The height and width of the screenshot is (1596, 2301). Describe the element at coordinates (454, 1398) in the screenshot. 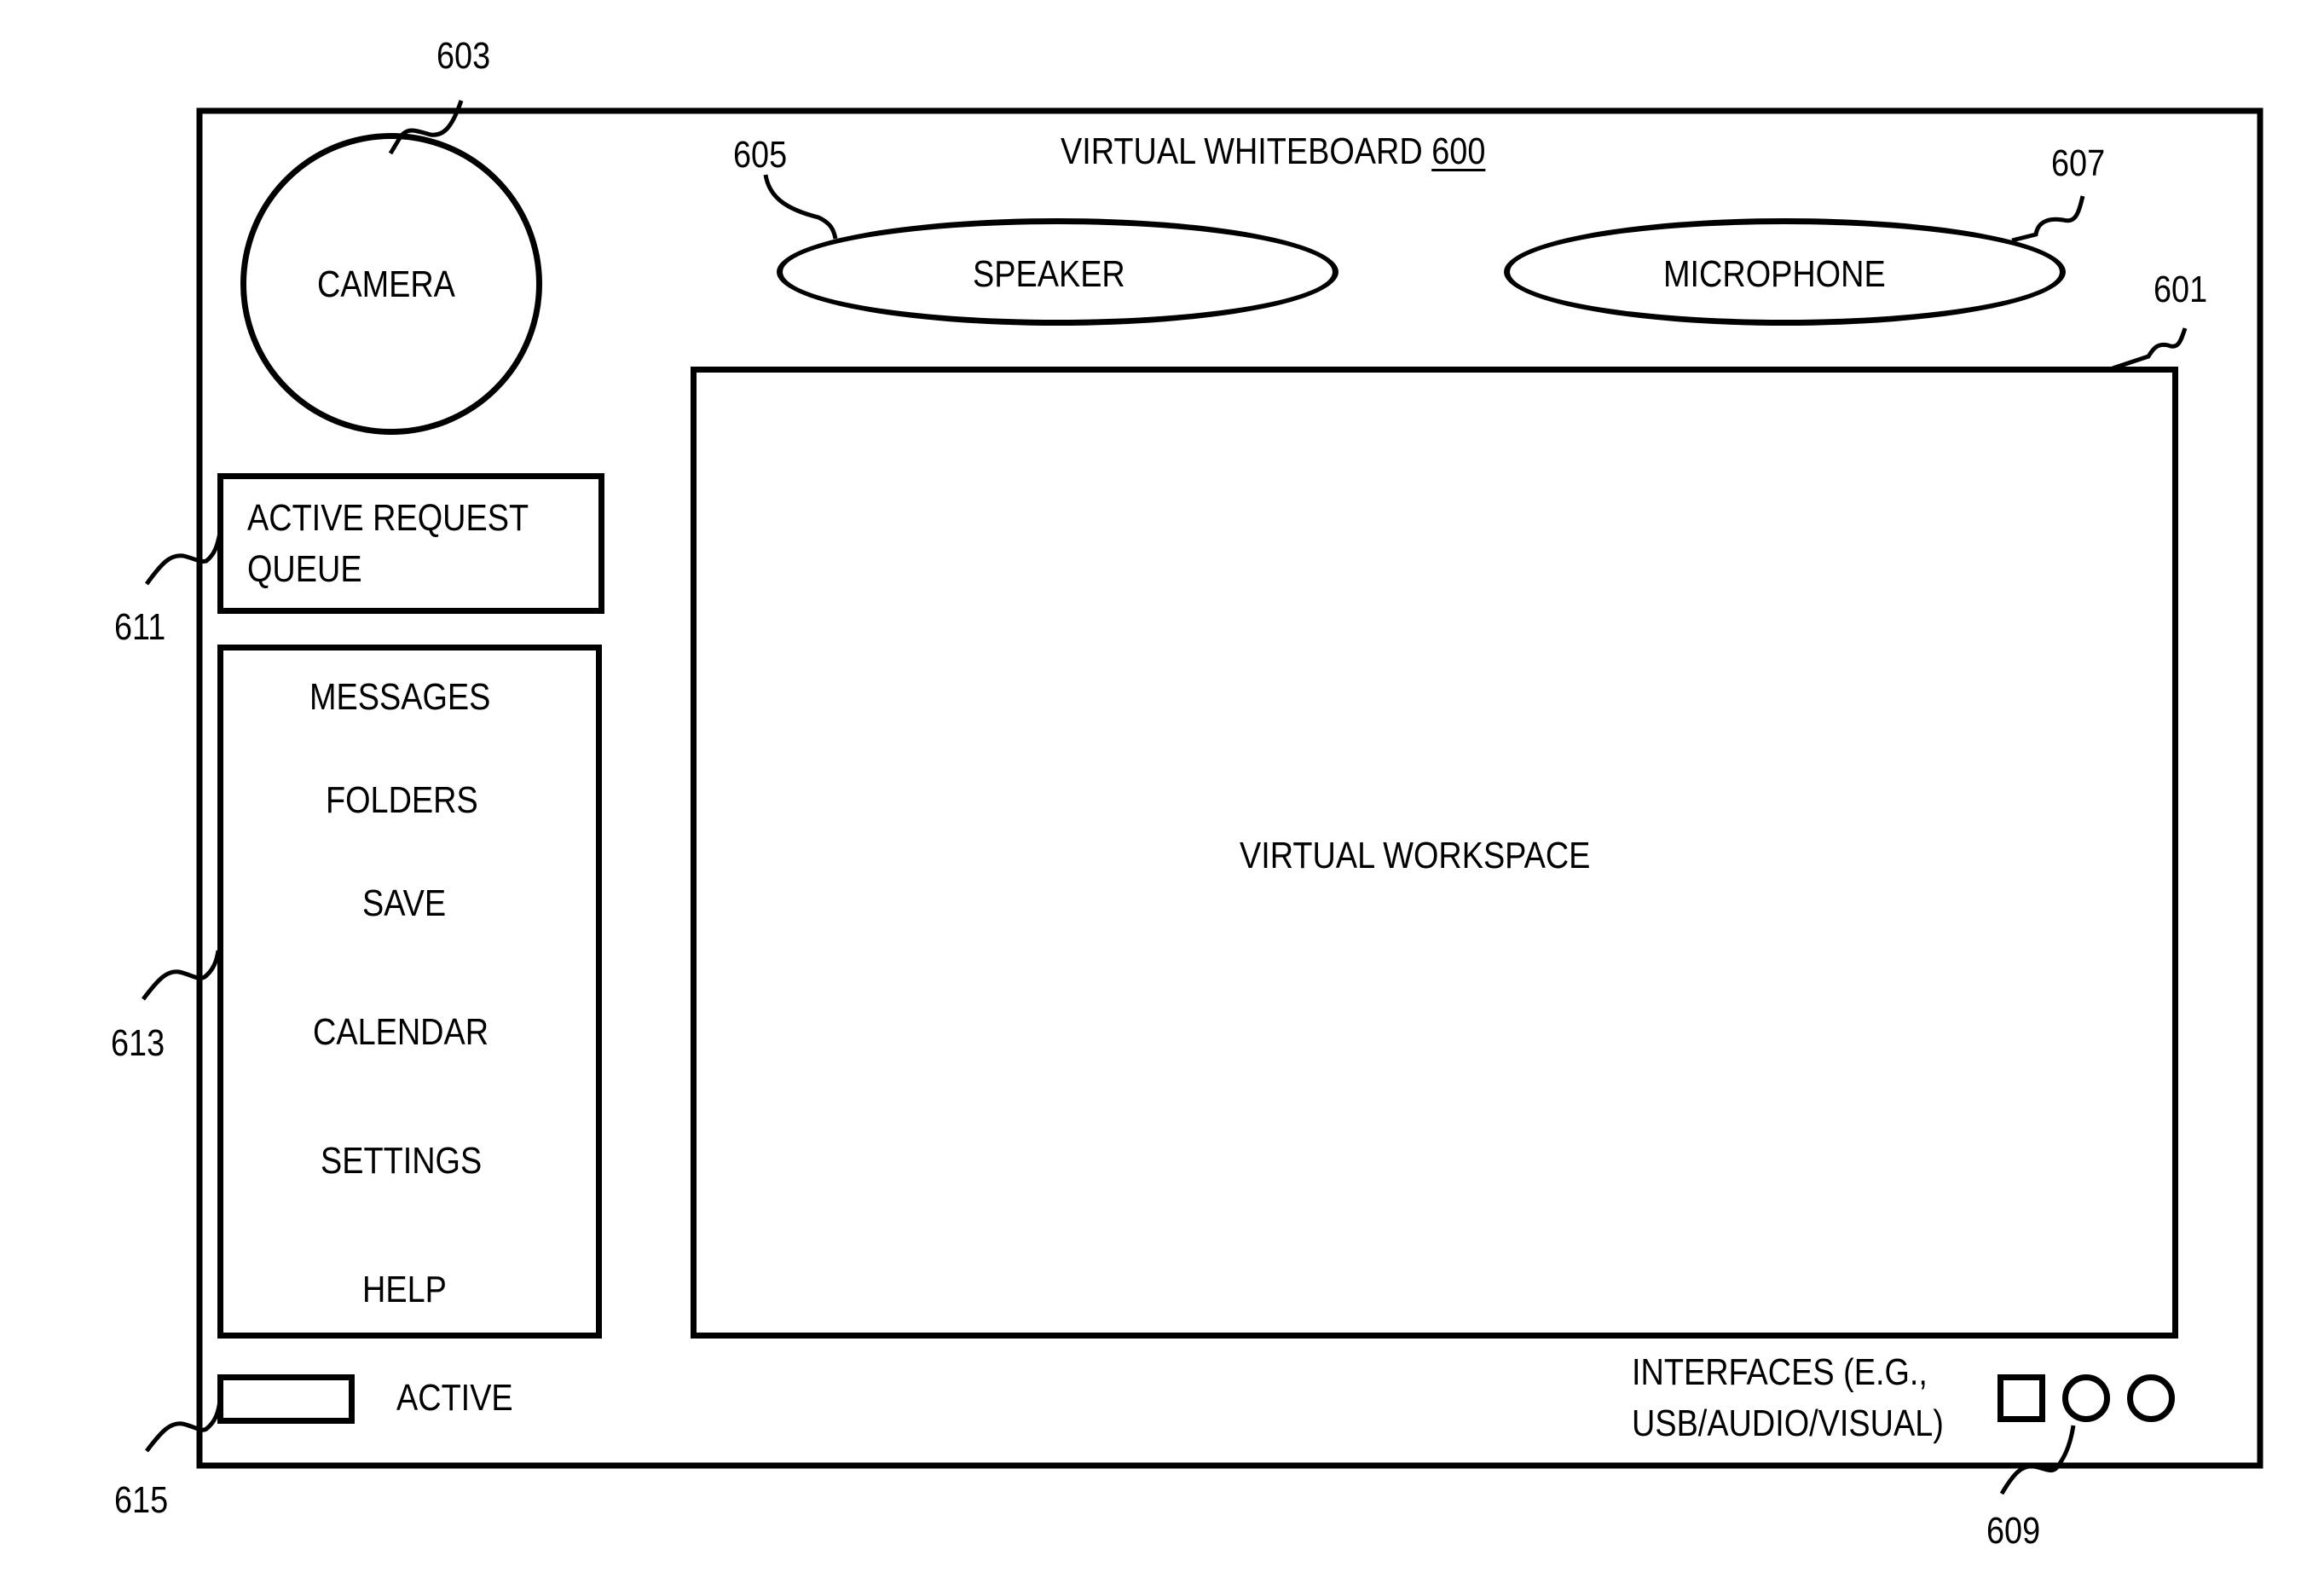

I see `active-label: ACTIVE` at that location.